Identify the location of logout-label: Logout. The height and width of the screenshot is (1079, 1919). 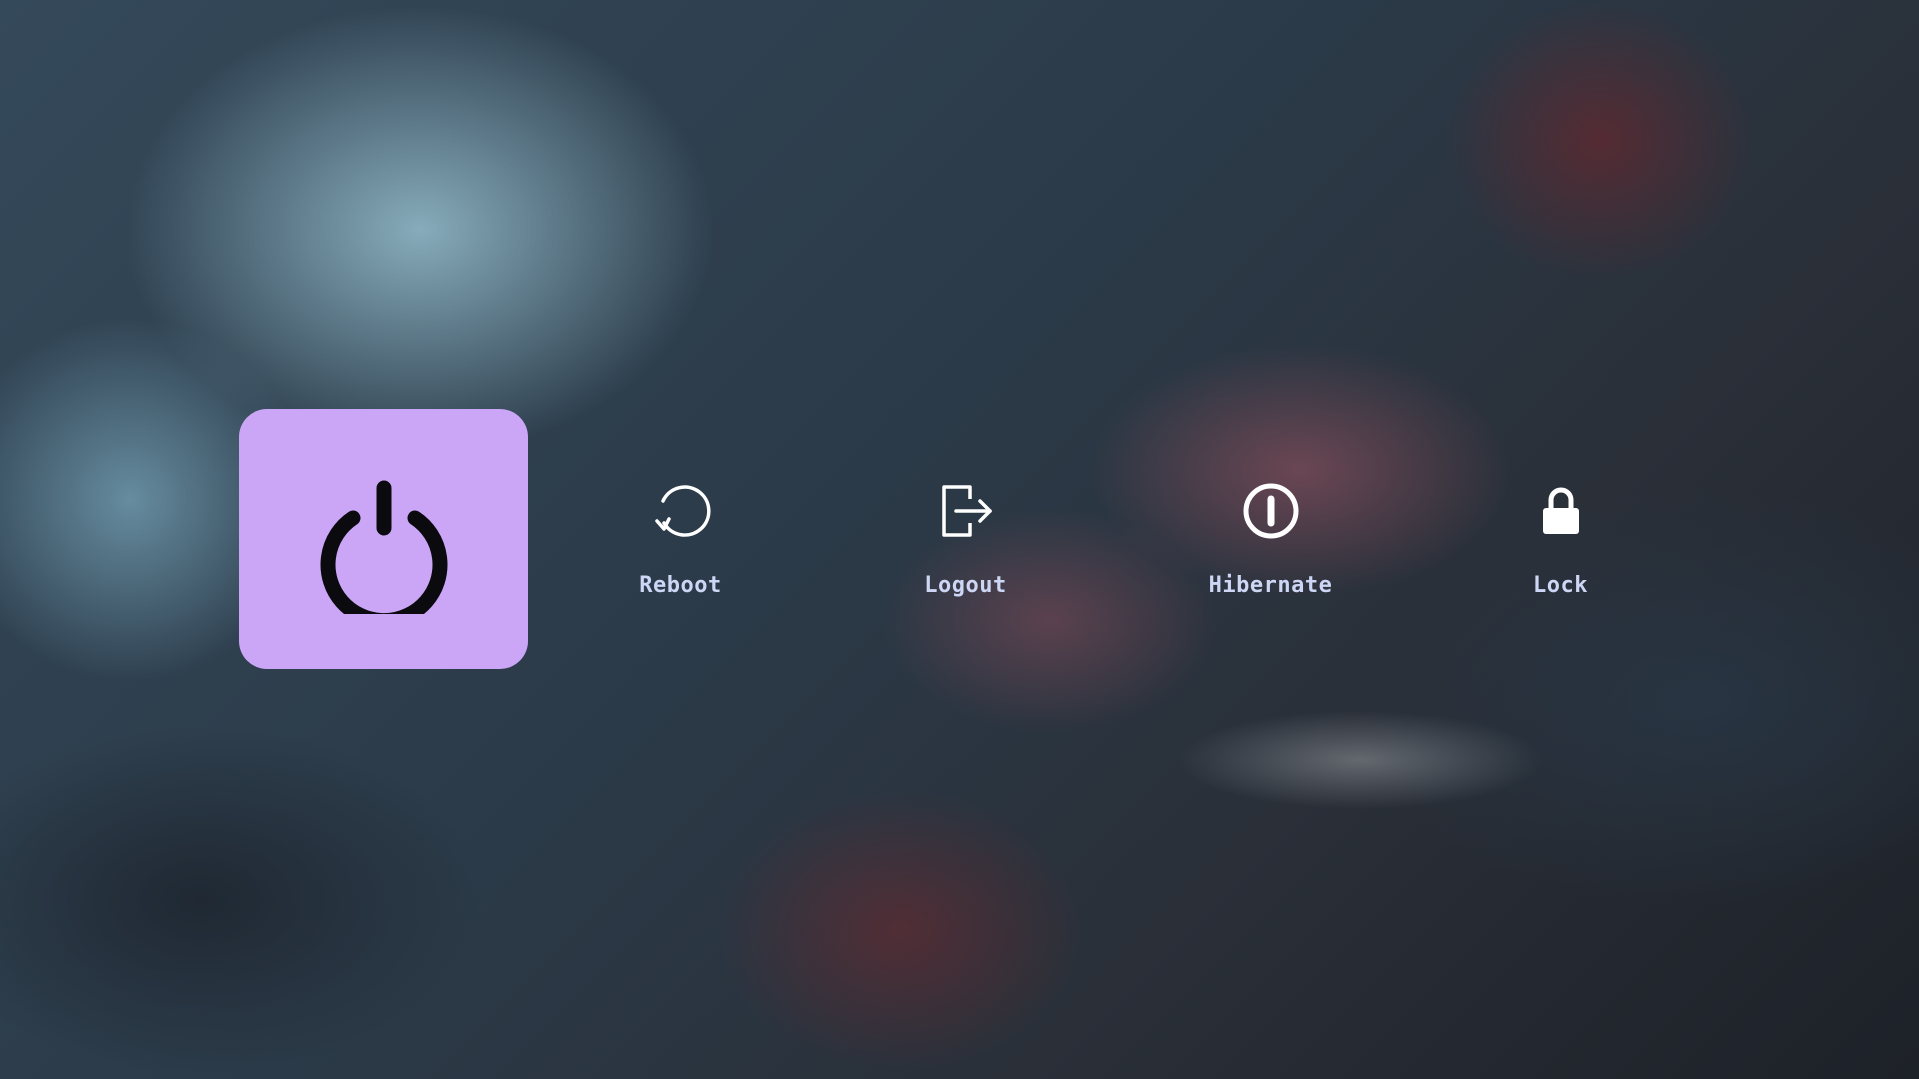
(965, 585).